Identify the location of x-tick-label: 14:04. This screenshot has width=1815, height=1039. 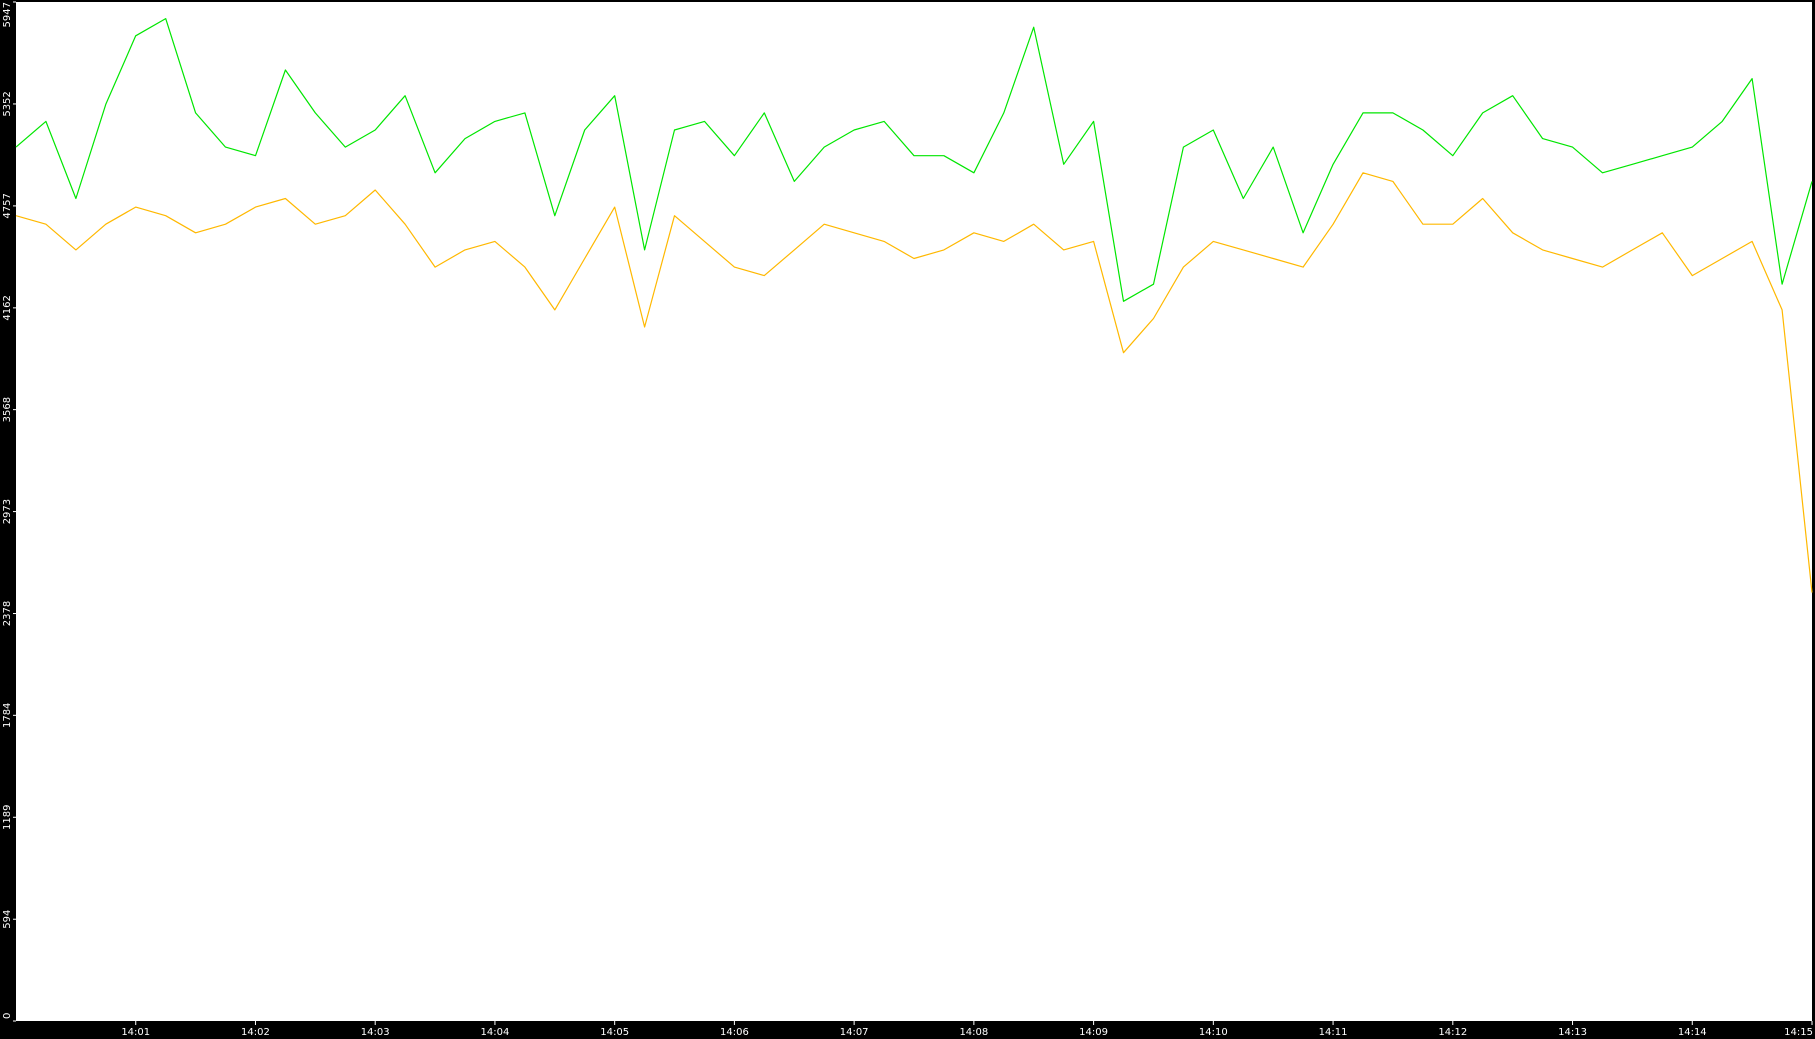
(495, 1032).